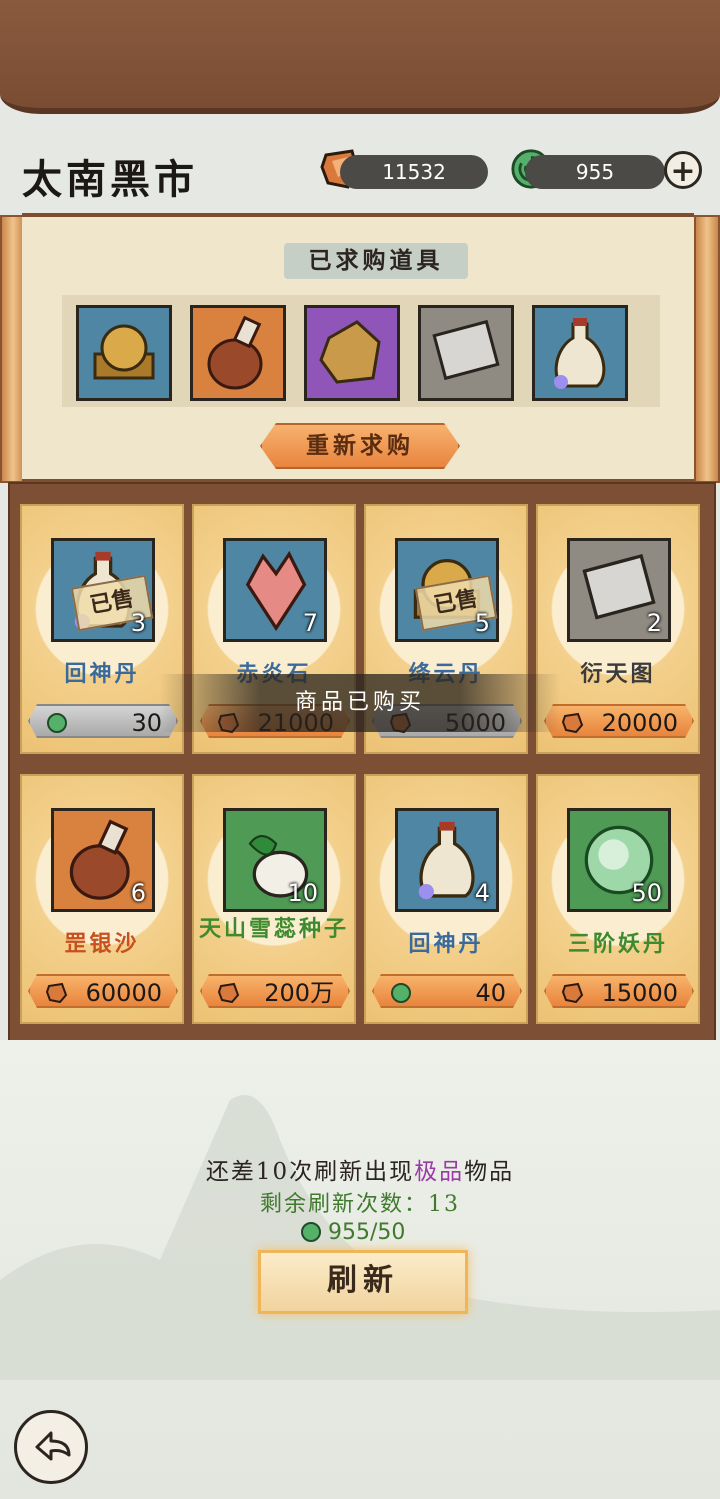  Describe the element at coordinates (103, 860) in the screenshot. I see `gourd-bottle-icon: 6` at that location.